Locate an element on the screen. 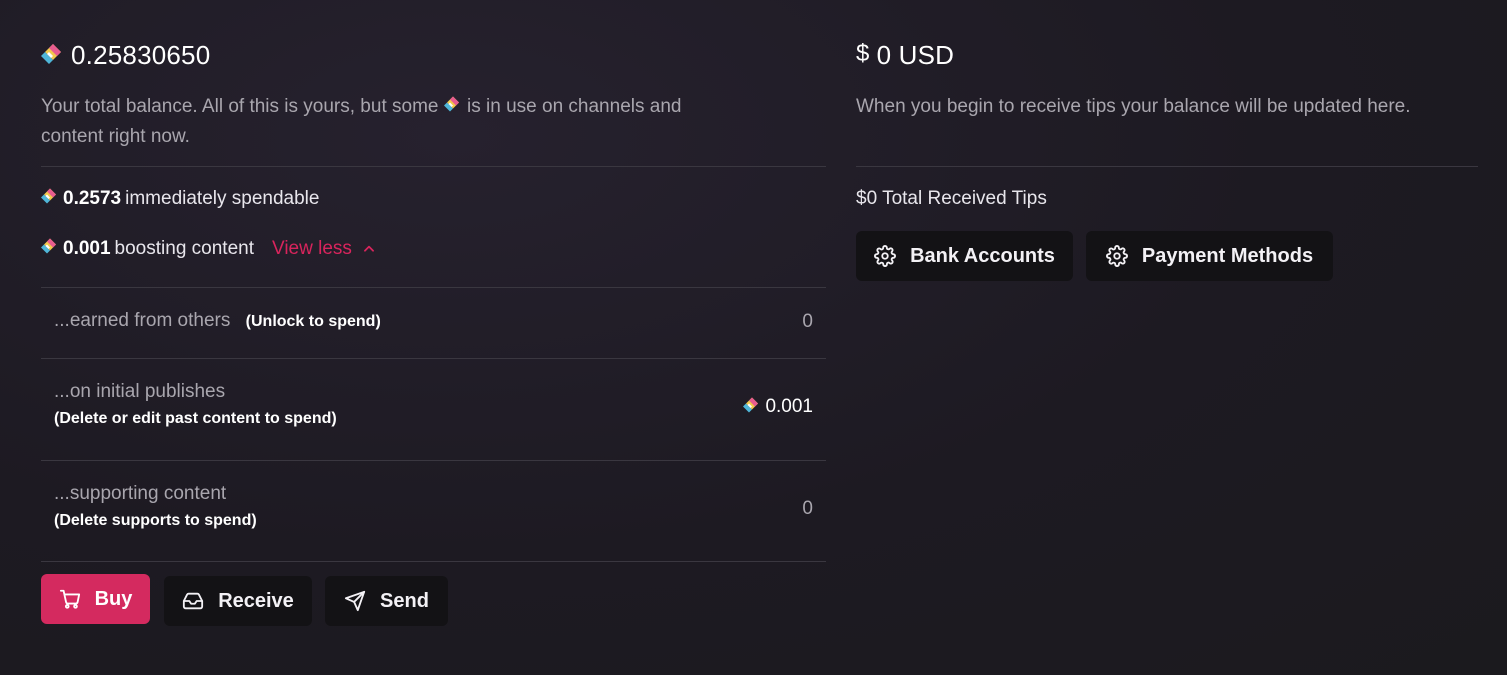 The image size is (1507, 675). spendable-amount: 0.2573 is located at coordinates (92, 198).